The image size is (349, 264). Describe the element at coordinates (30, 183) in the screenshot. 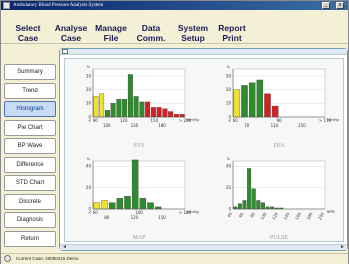

I see `sidebar-item-std-chart: STD Chart` at that location.